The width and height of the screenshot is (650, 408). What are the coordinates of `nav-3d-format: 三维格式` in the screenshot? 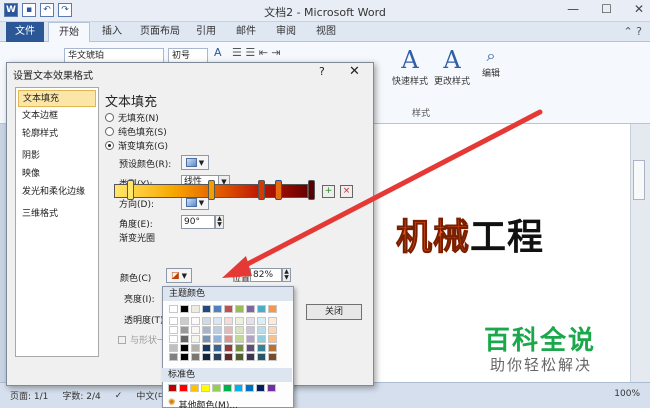 It's located at (57, 214).